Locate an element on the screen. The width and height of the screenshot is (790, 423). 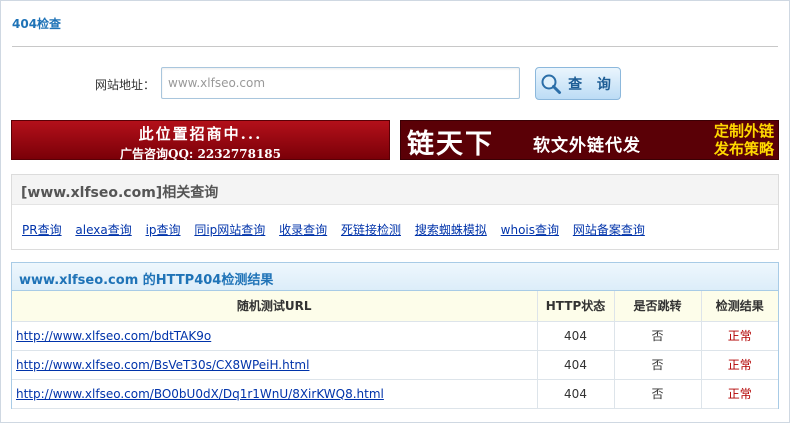
ad-banner-left-line2: 广告咨询QQ: 2232778185 is located at coordinates (200, 154).